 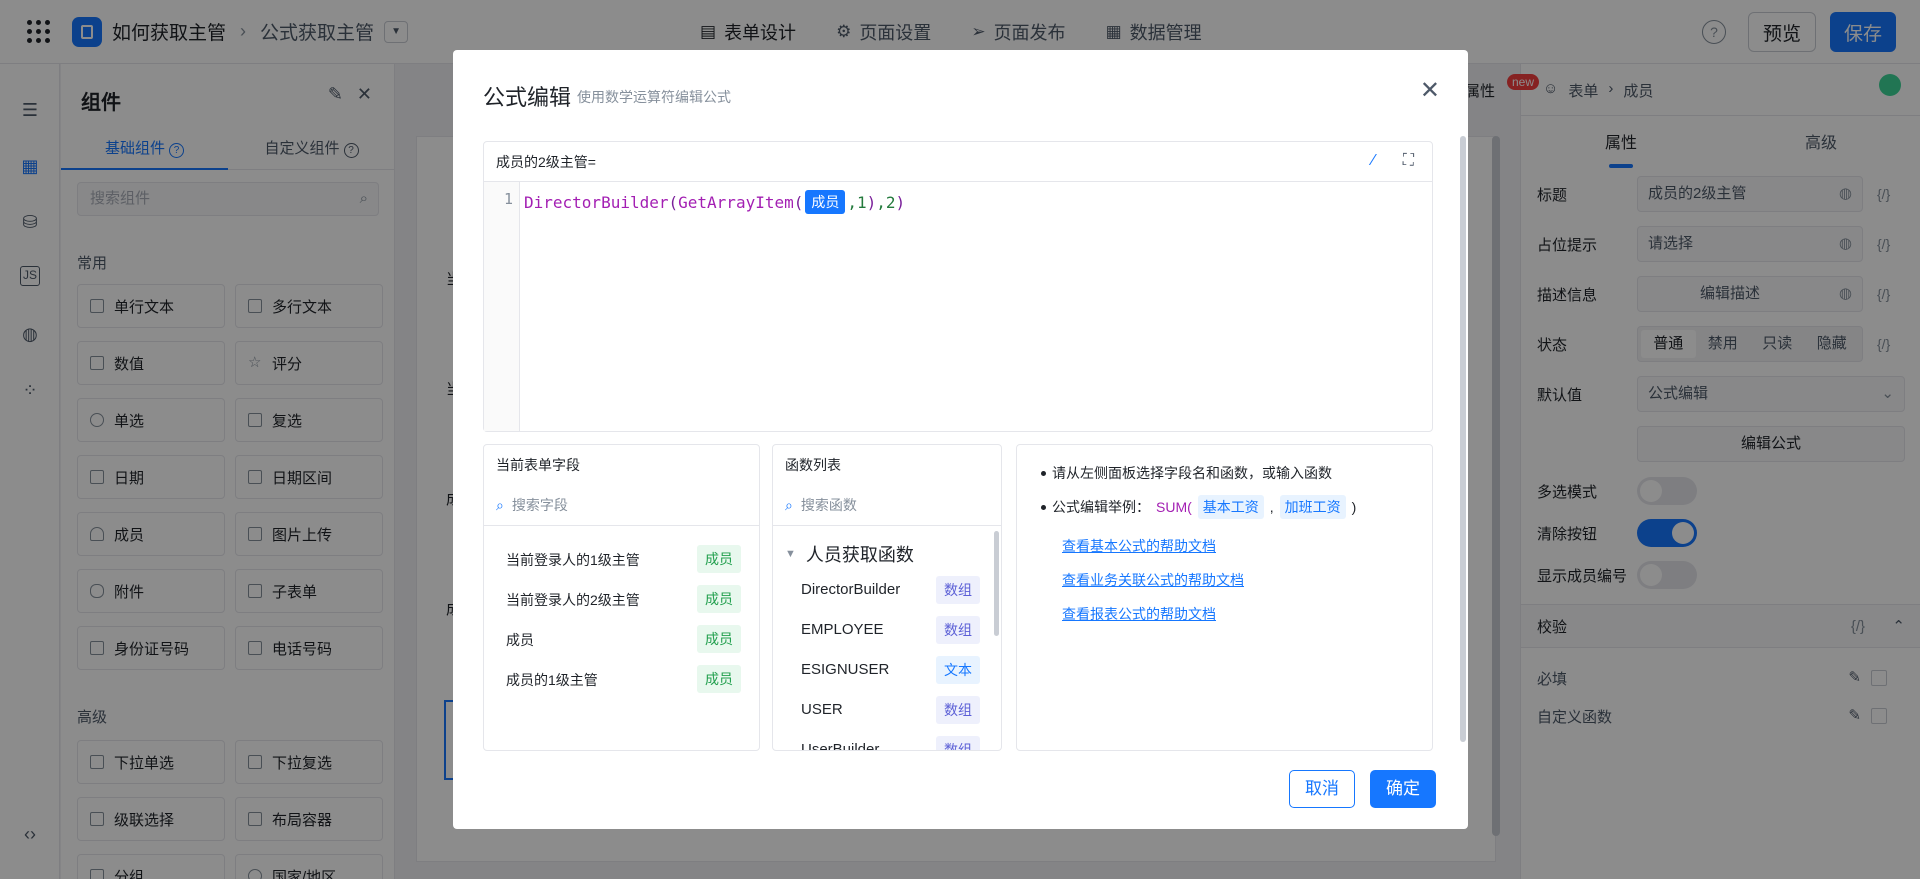 I want to click on example-close: ), so click(x=1354, y=507).